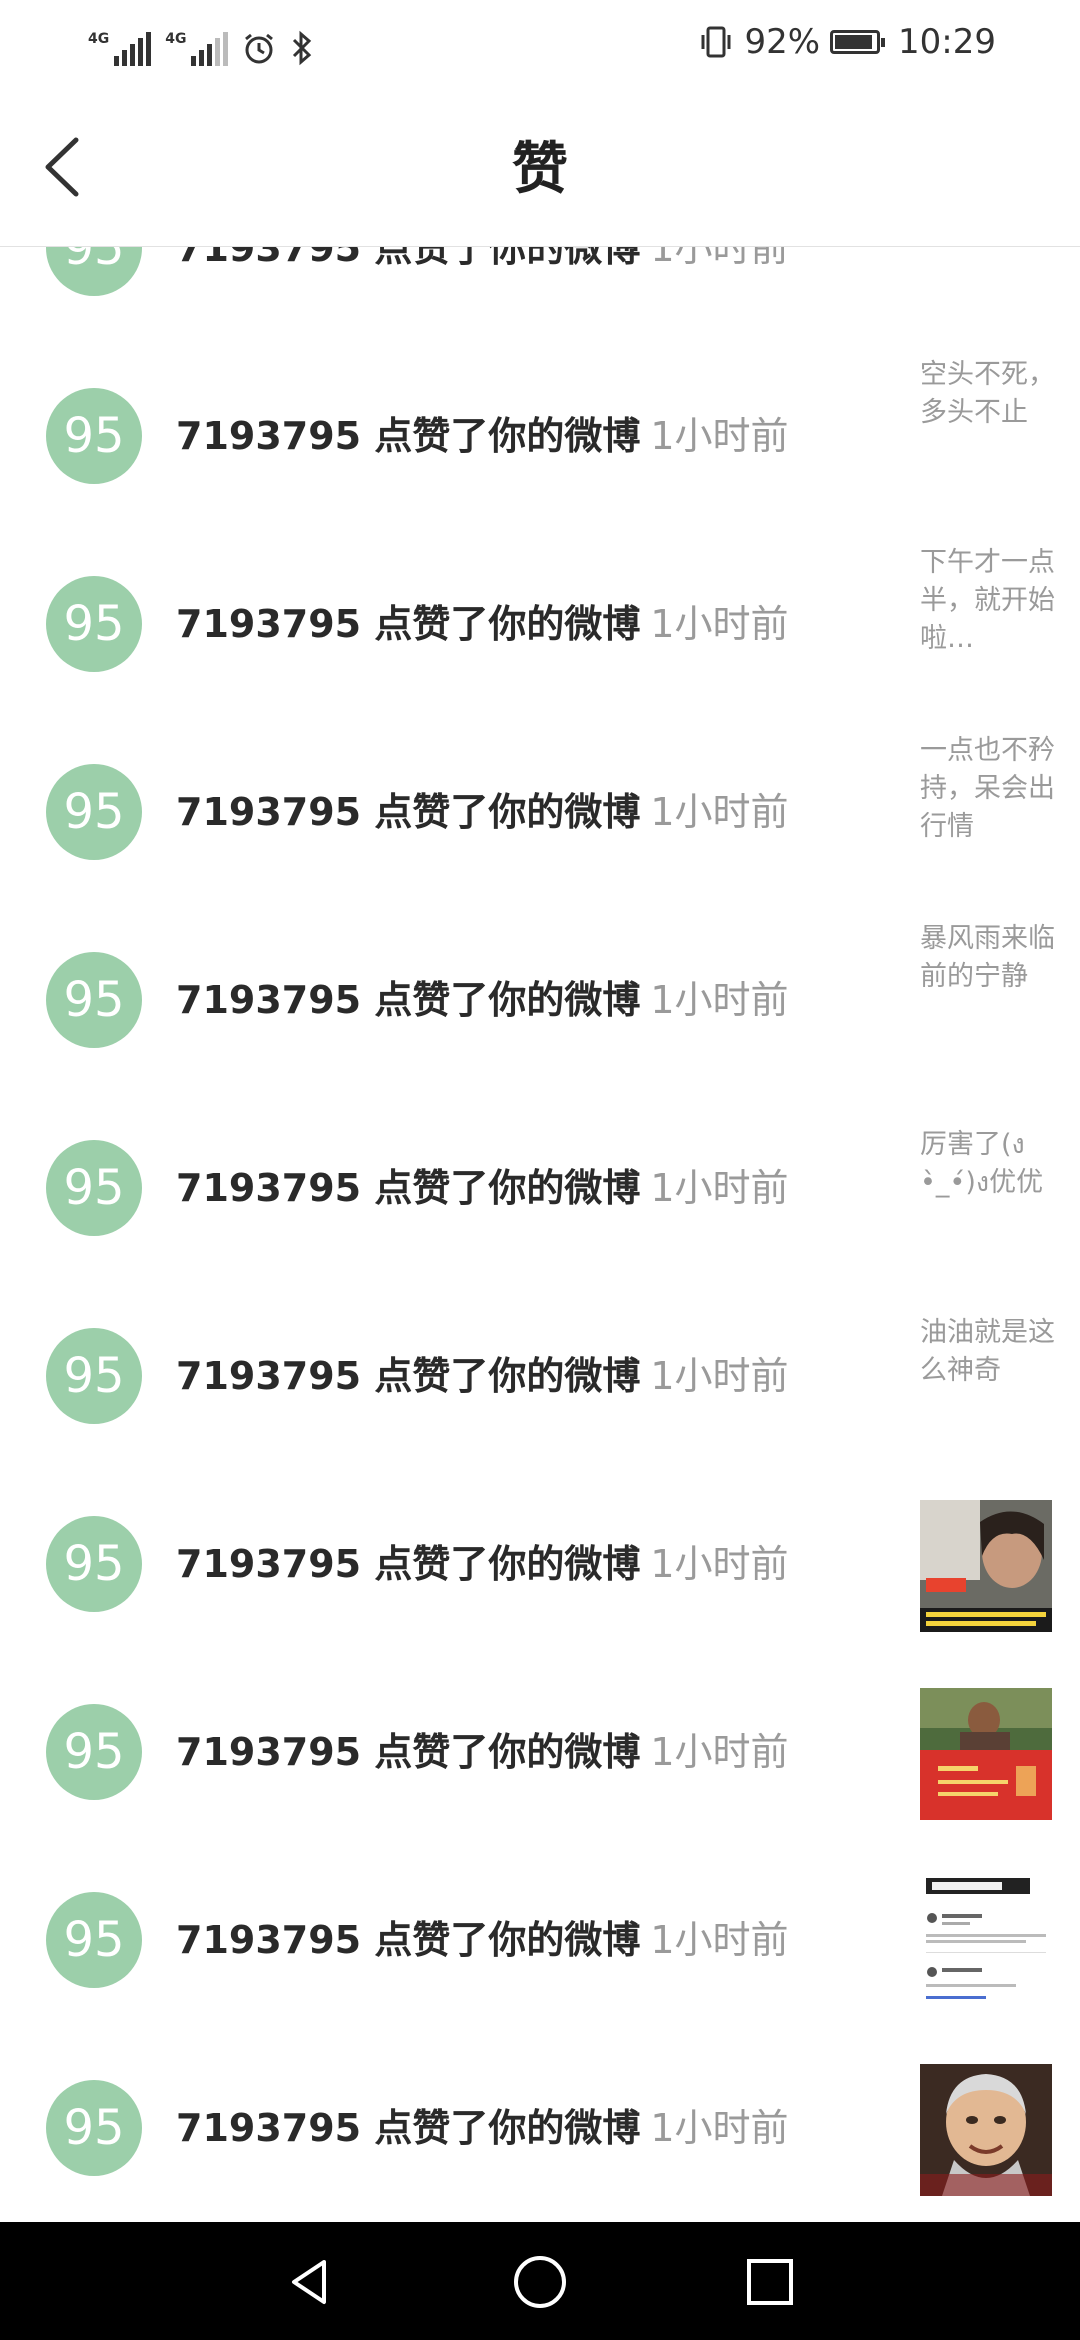 The height and width of the screenshot is (2340, 1080). I want to click on page-title: 赞, so click(540, 169).